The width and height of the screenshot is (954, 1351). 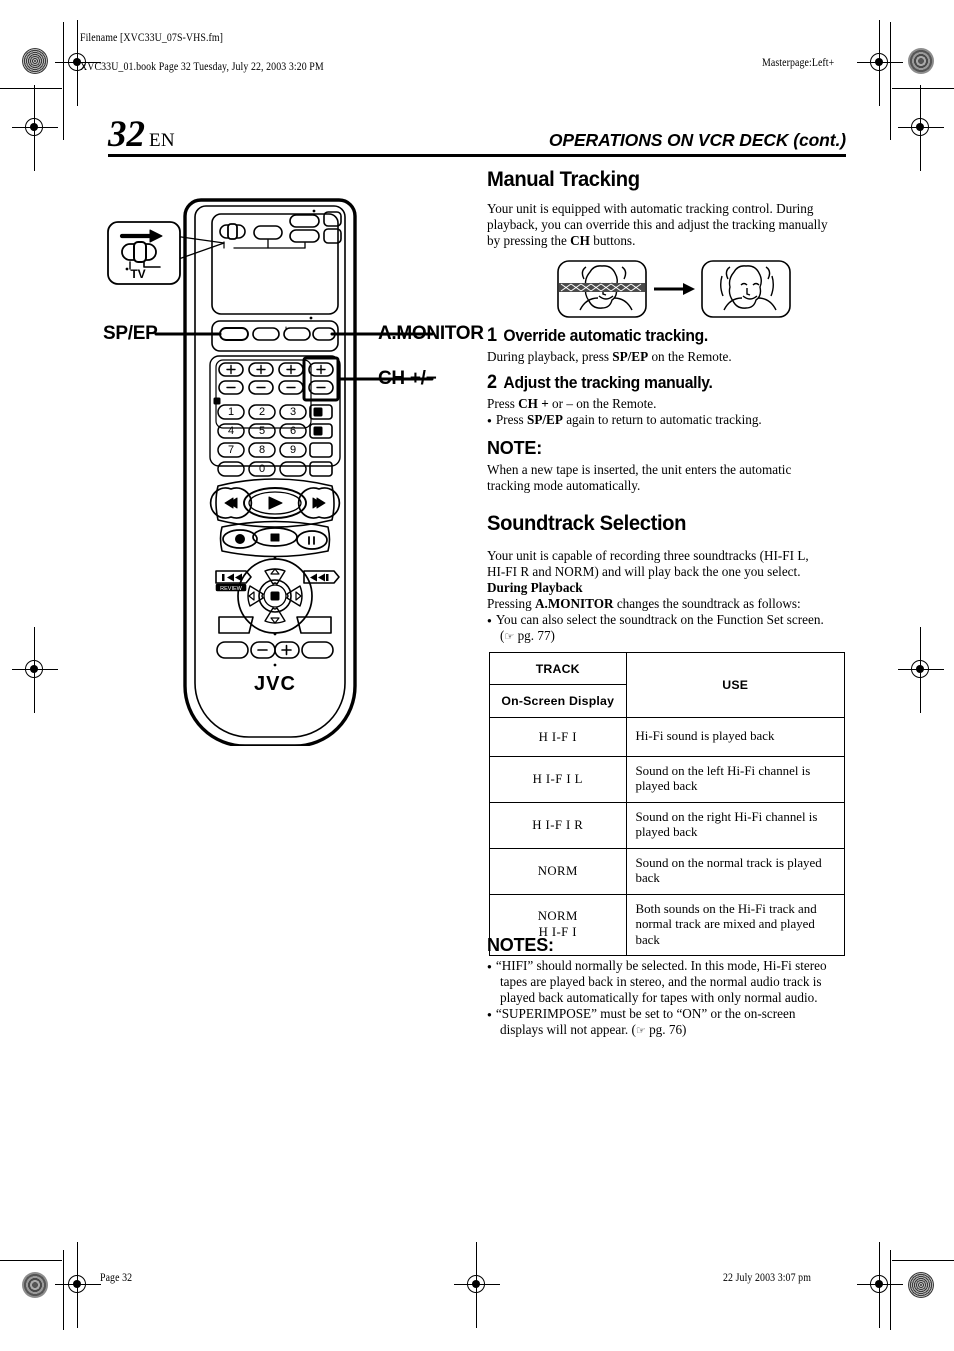 I want to click on step-2-number: 2, so click(x=492, y=382).